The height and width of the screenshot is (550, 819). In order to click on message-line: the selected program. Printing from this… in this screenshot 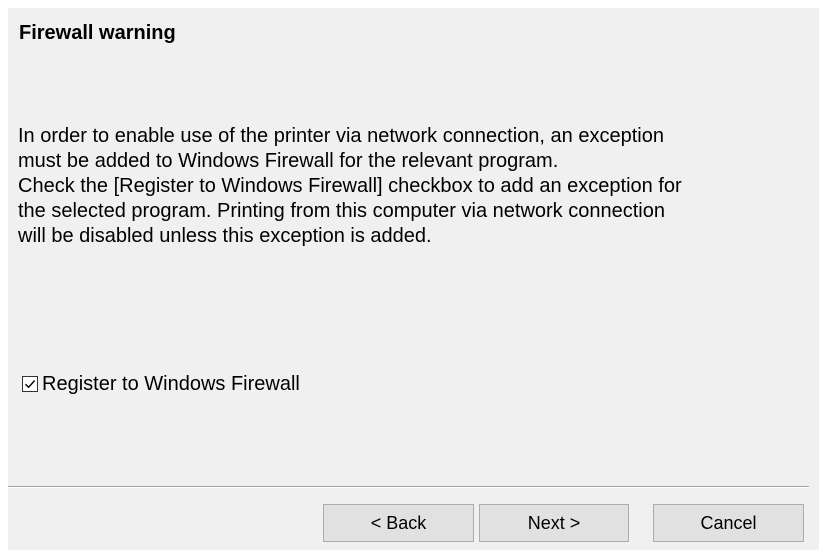, I will do `click(341, 211)`.